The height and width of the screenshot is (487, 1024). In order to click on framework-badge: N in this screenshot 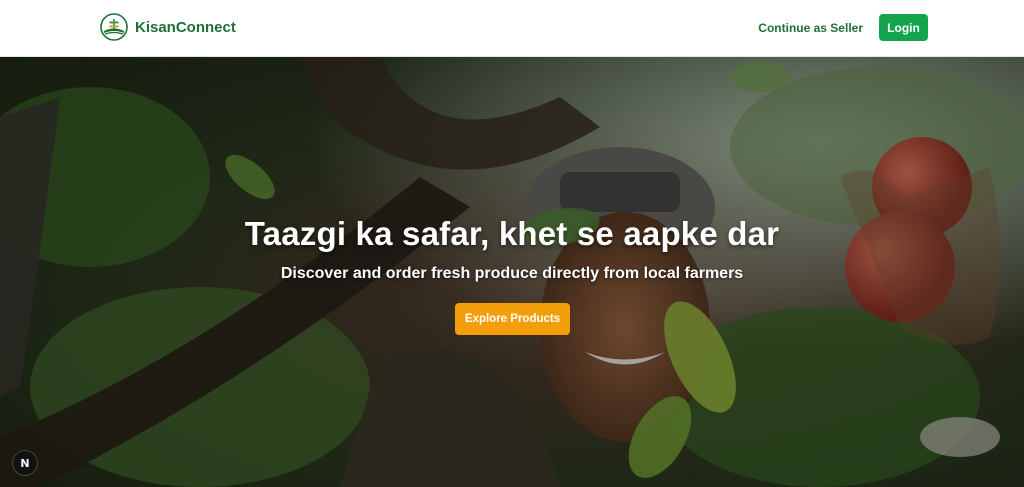, I will do `click(25, 463)`.